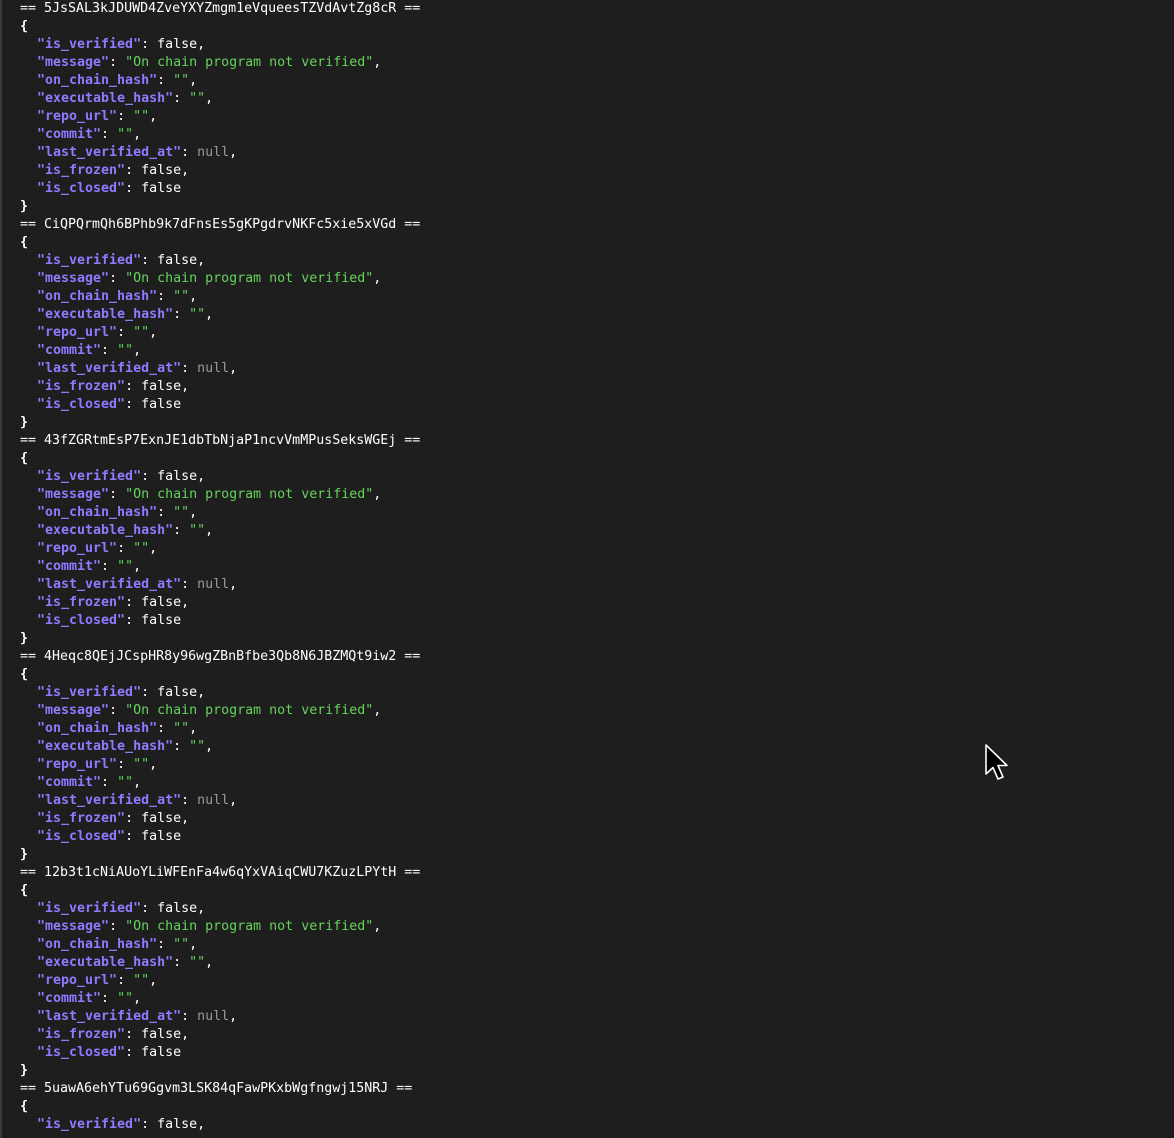 Image resolution: width=1174 pixels, height=1138 pixels. Describe the element at coordinates (24, 242) in the screenshot. I see `json-open-brace: {` at that location.